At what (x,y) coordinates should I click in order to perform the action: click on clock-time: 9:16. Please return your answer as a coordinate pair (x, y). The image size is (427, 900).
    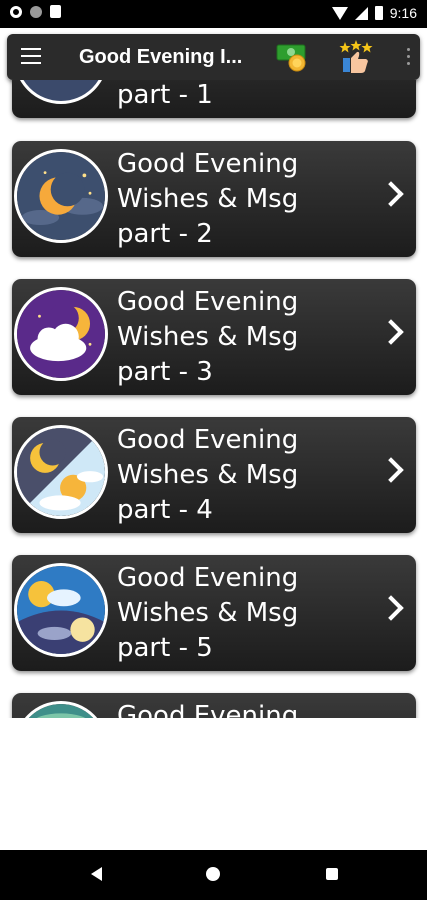
    Looking at the image, I should click on (403, 13).